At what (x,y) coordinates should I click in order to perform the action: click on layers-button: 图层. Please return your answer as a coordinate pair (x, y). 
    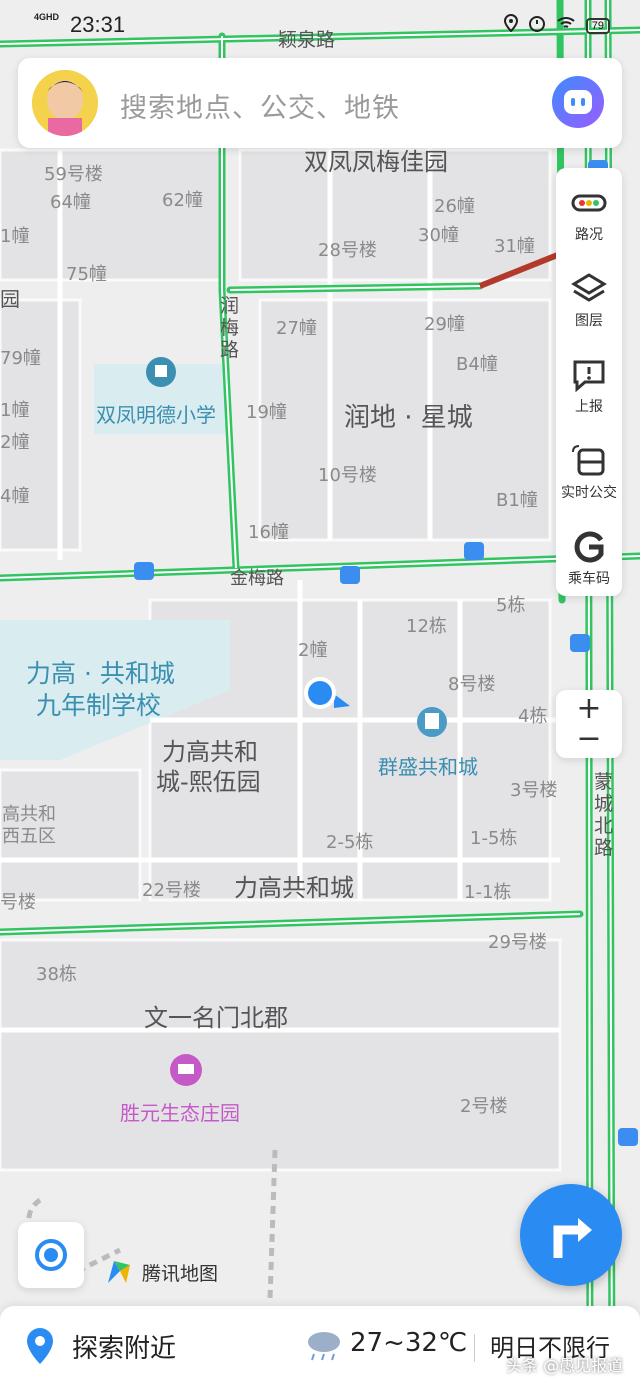
    Looking at the image, I should click on (589, 298).